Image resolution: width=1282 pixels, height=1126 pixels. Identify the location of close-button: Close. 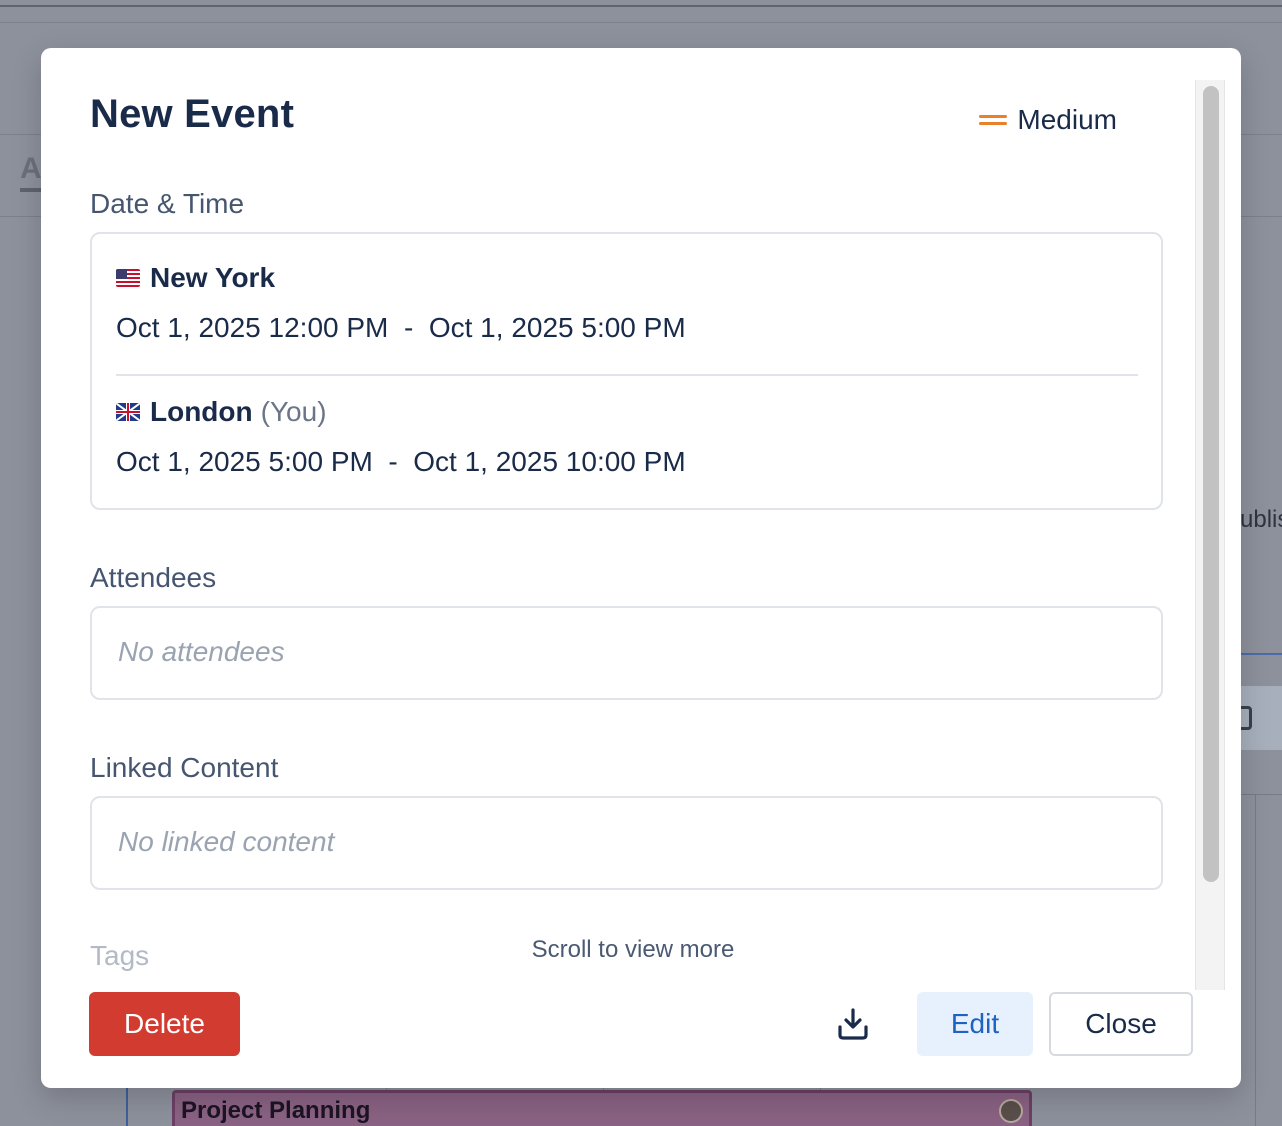
(1121, 1024).